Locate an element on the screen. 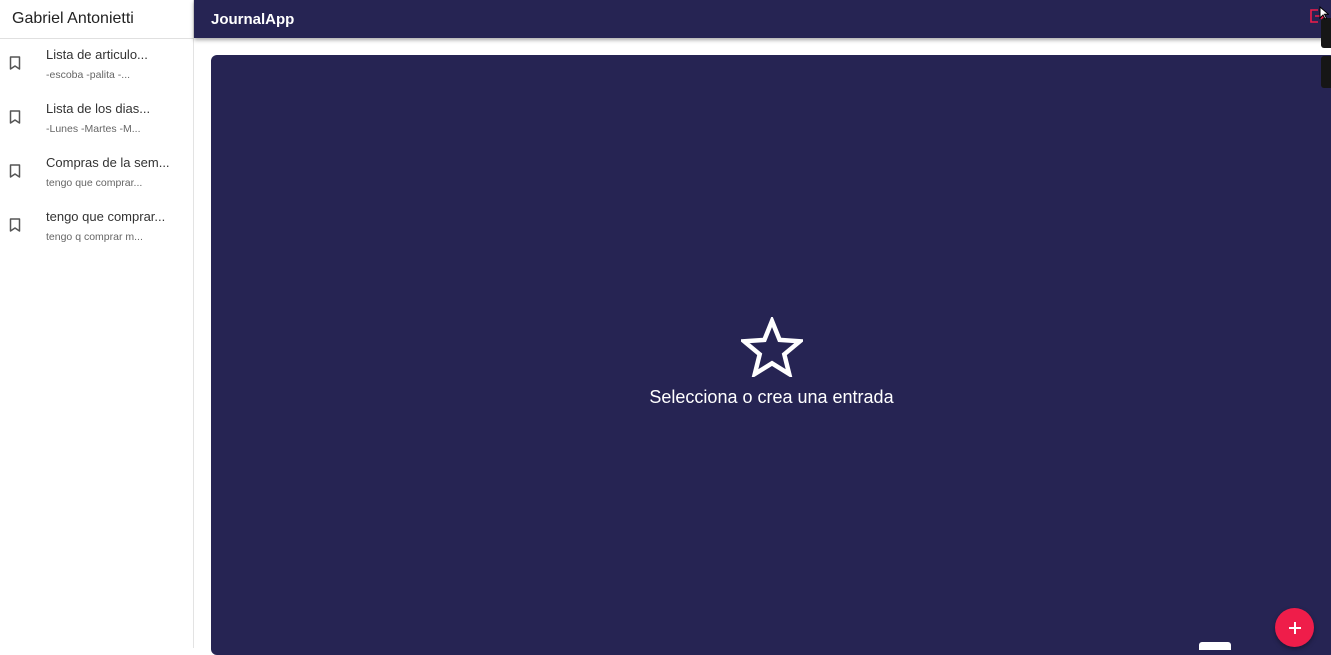 Image resolution: width=1331 pixels, height=655 pixels. add-entry-button is located at coordinates (1294, 627).